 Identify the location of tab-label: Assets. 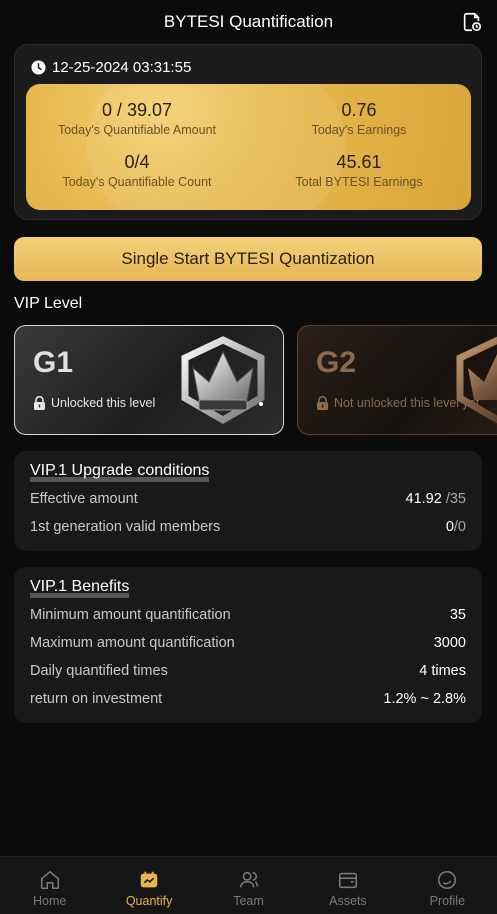
(348, 901).